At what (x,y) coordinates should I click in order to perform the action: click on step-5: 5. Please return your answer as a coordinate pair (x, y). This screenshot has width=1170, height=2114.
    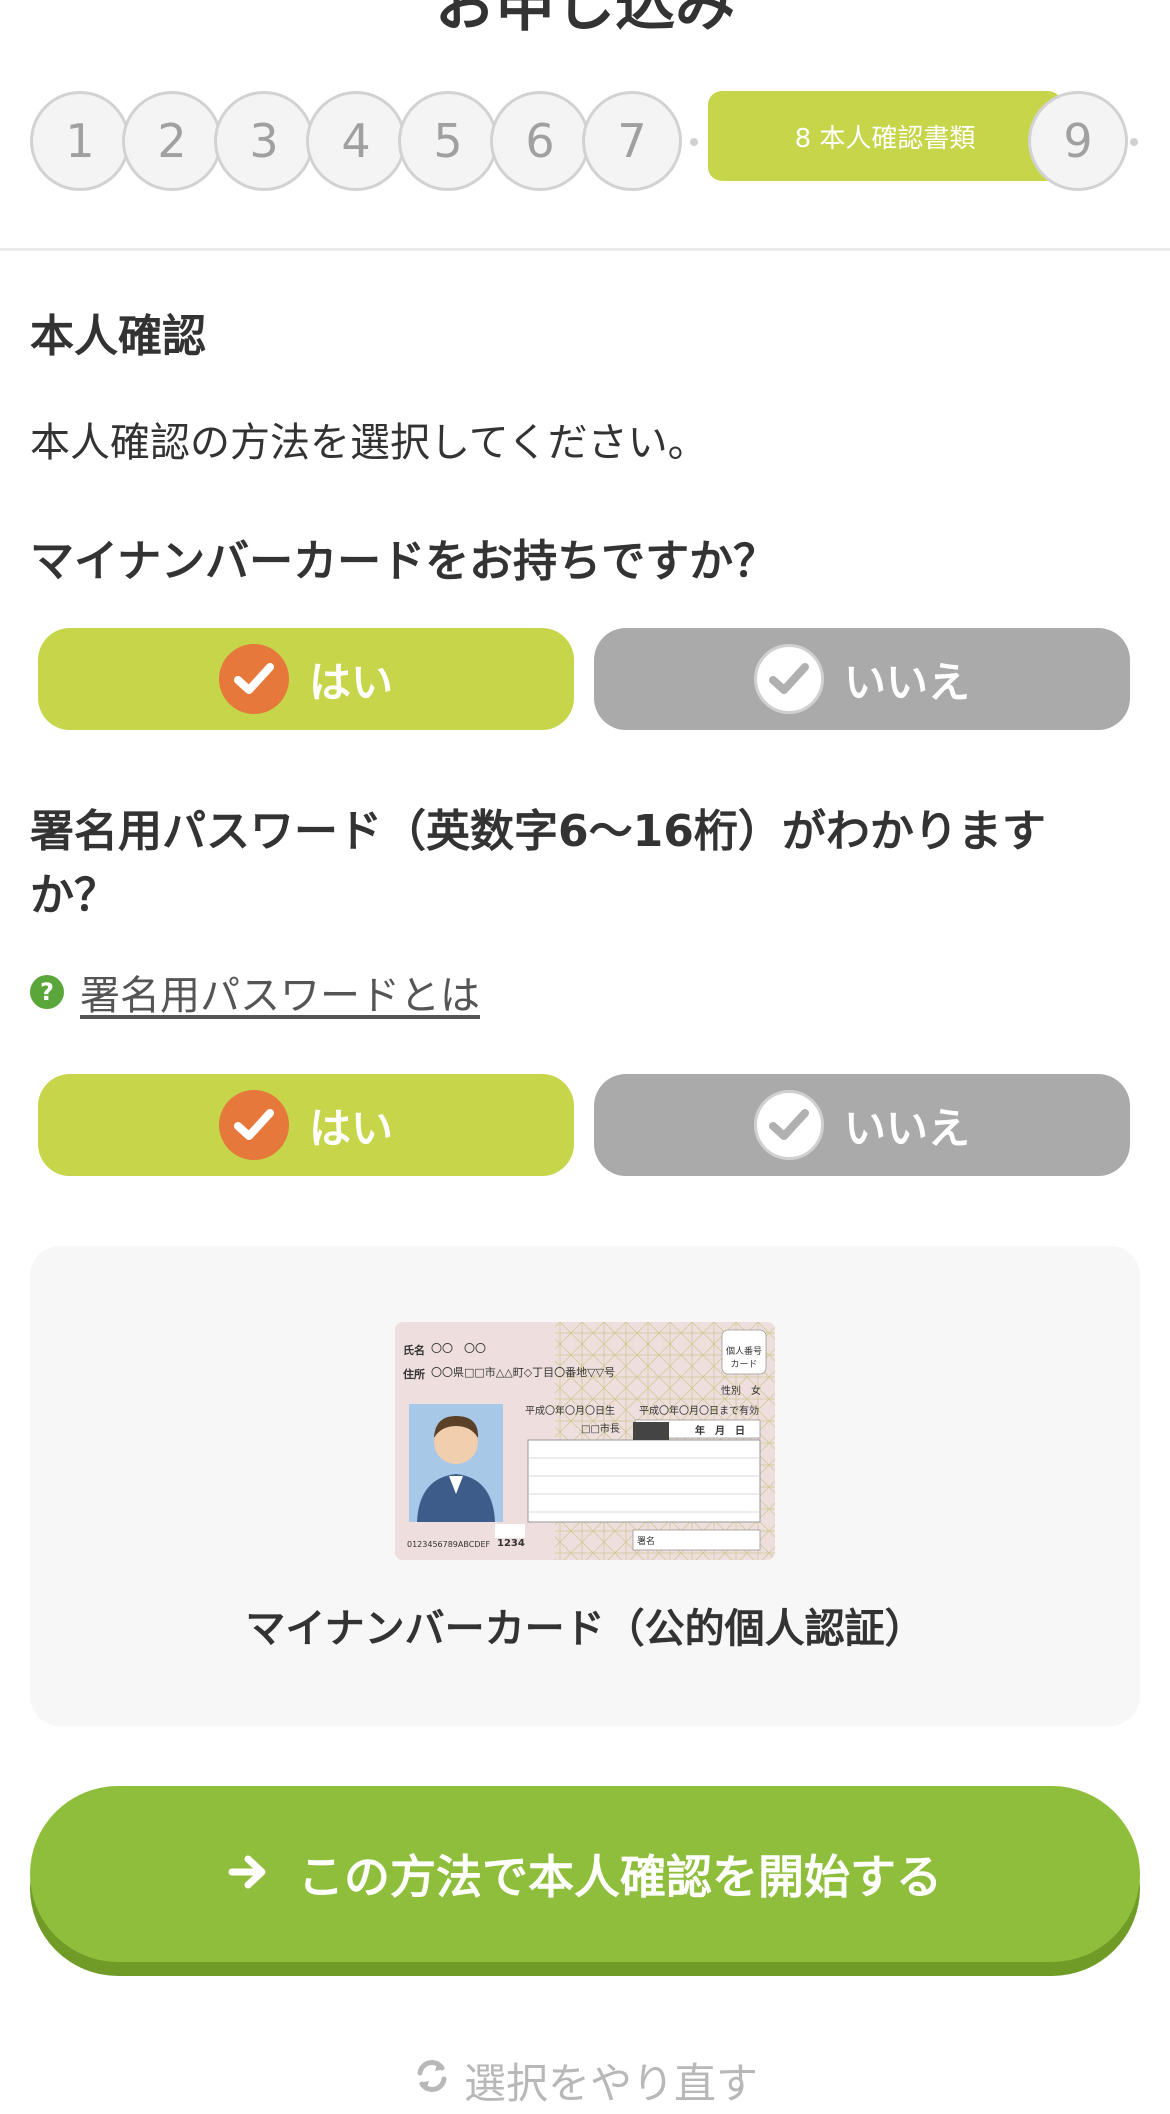
    Looking at the image, I should click on (448, 141).